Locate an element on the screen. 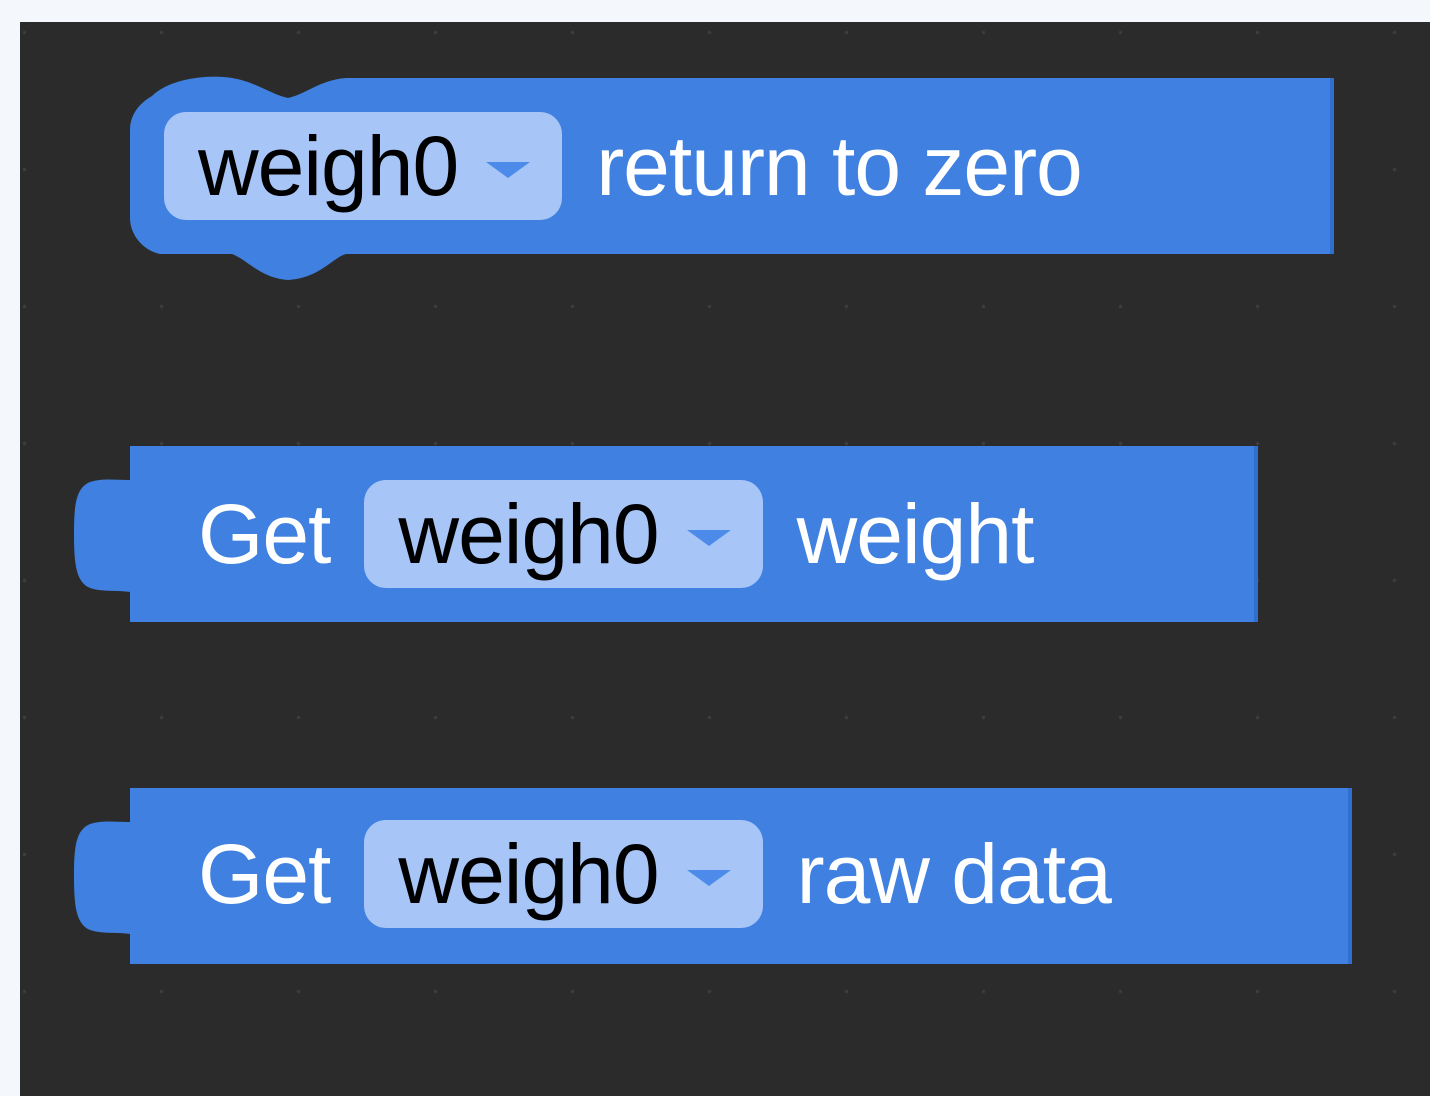 This screenshot has height=1096, width=1430. block-suffix-label: weight is located at coordinates (915, 534).